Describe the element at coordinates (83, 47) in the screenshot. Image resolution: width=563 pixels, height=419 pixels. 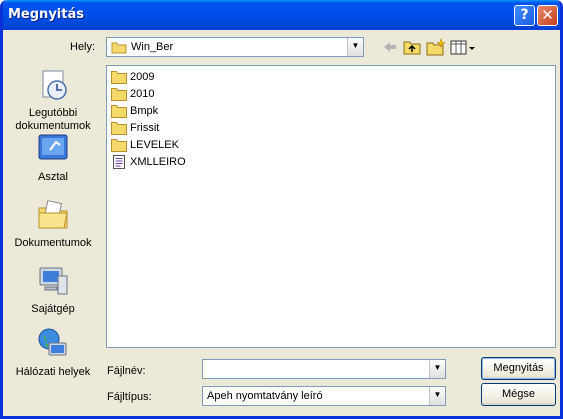
I see `look-in-label: Hely:` at that location.